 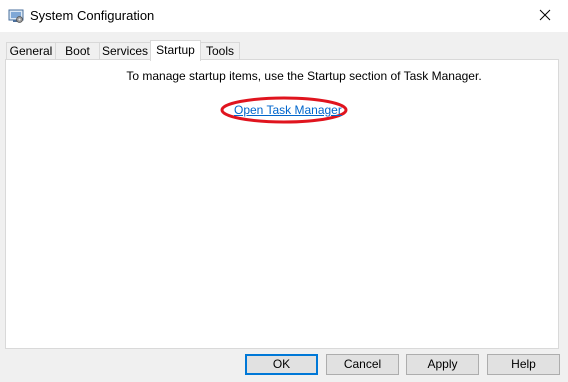 What do you see at coordinates (31, 51) in the screenshot?
I see `tab-general: General` at bounding box center [31, 51].